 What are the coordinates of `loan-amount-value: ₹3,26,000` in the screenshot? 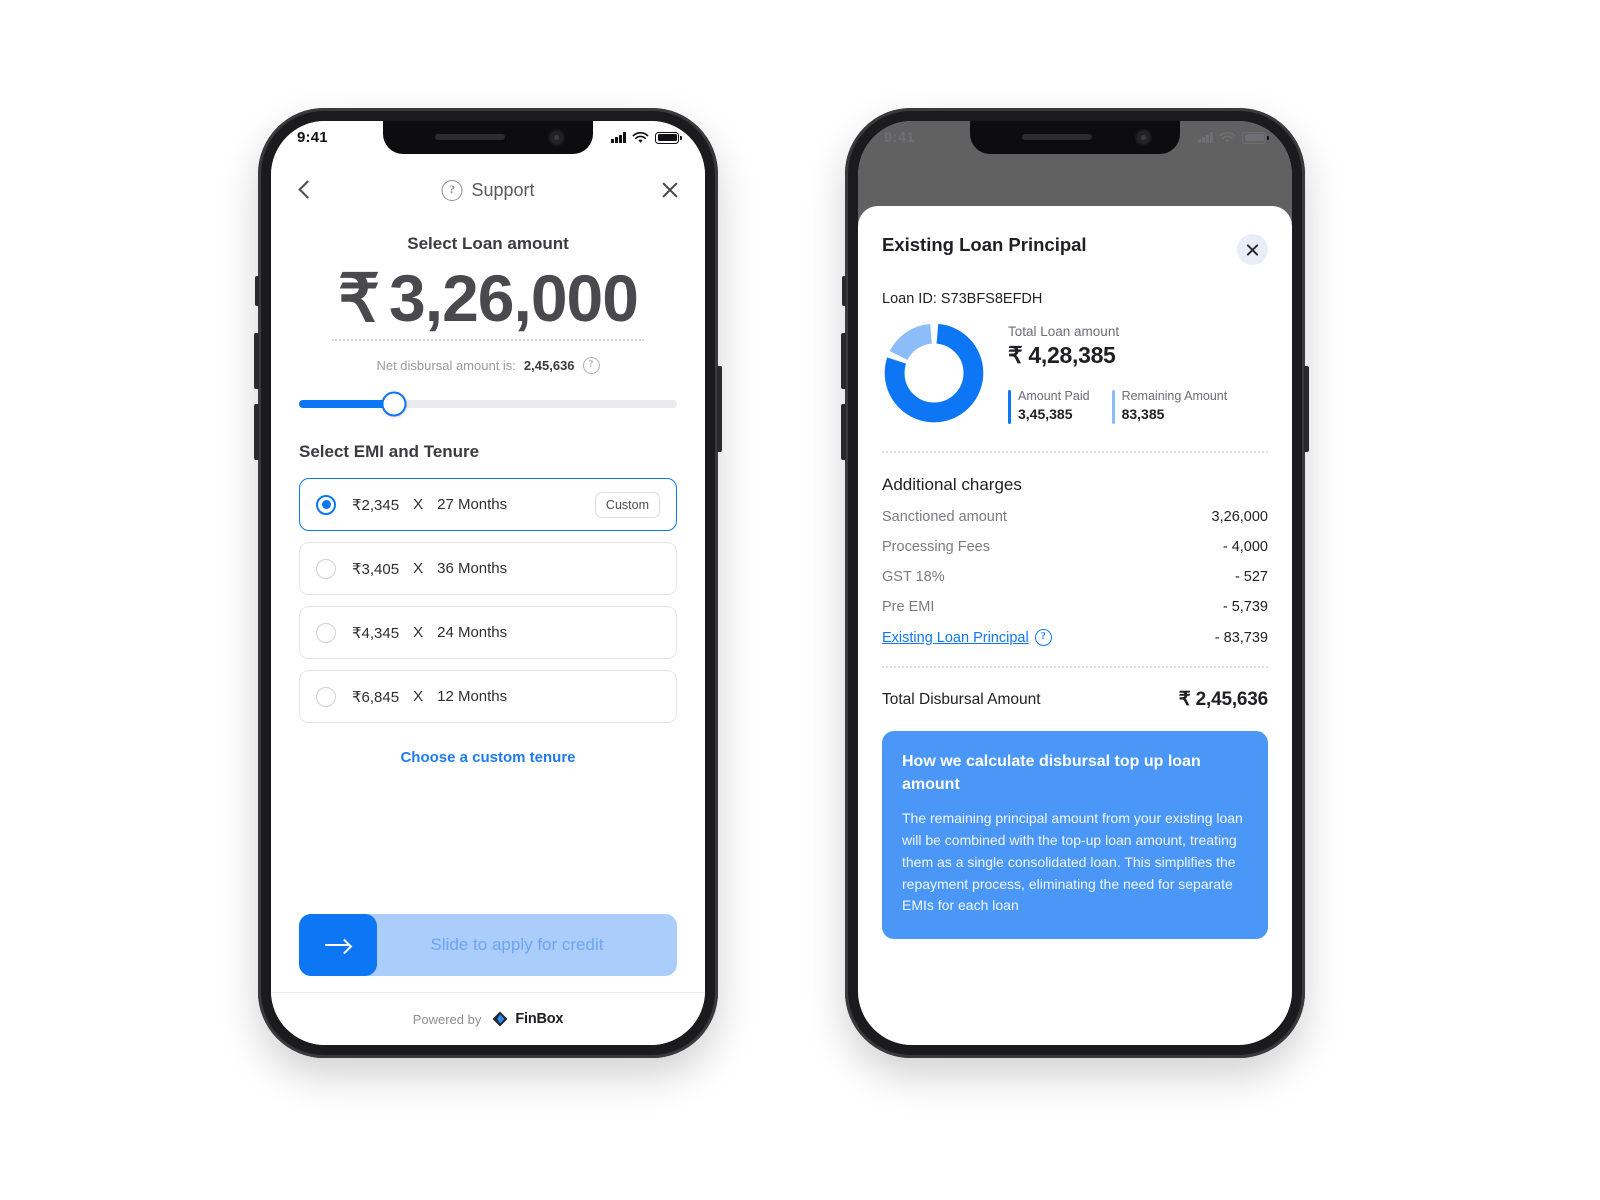 It's located at (488, 300).